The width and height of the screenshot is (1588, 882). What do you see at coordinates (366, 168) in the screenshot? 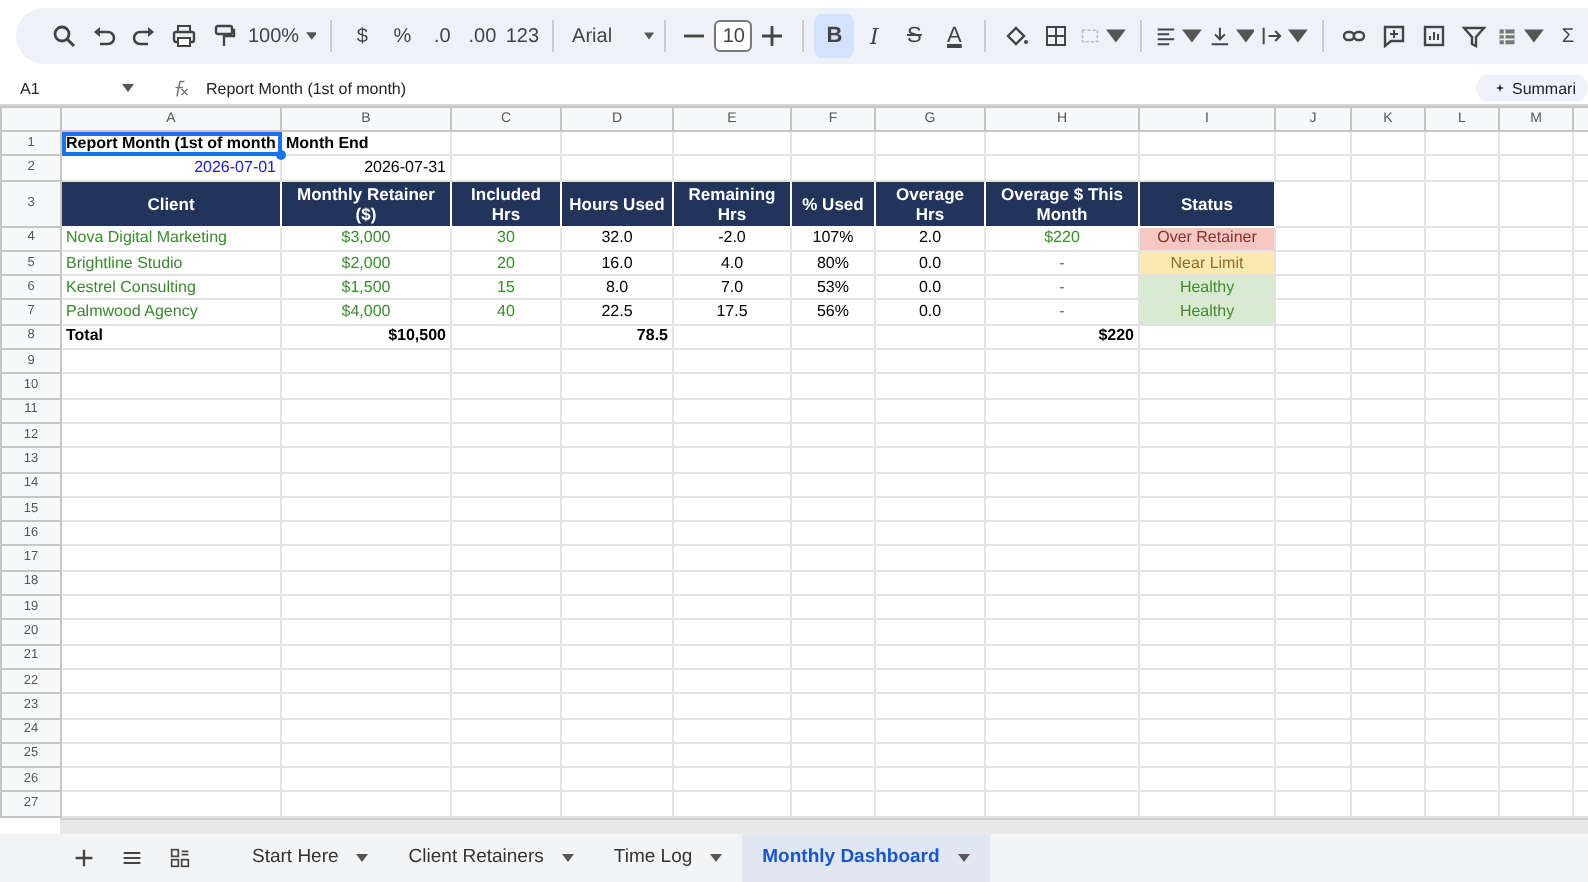
I see `table-cell: 2026-07-31` at bounding box center [366, 168].